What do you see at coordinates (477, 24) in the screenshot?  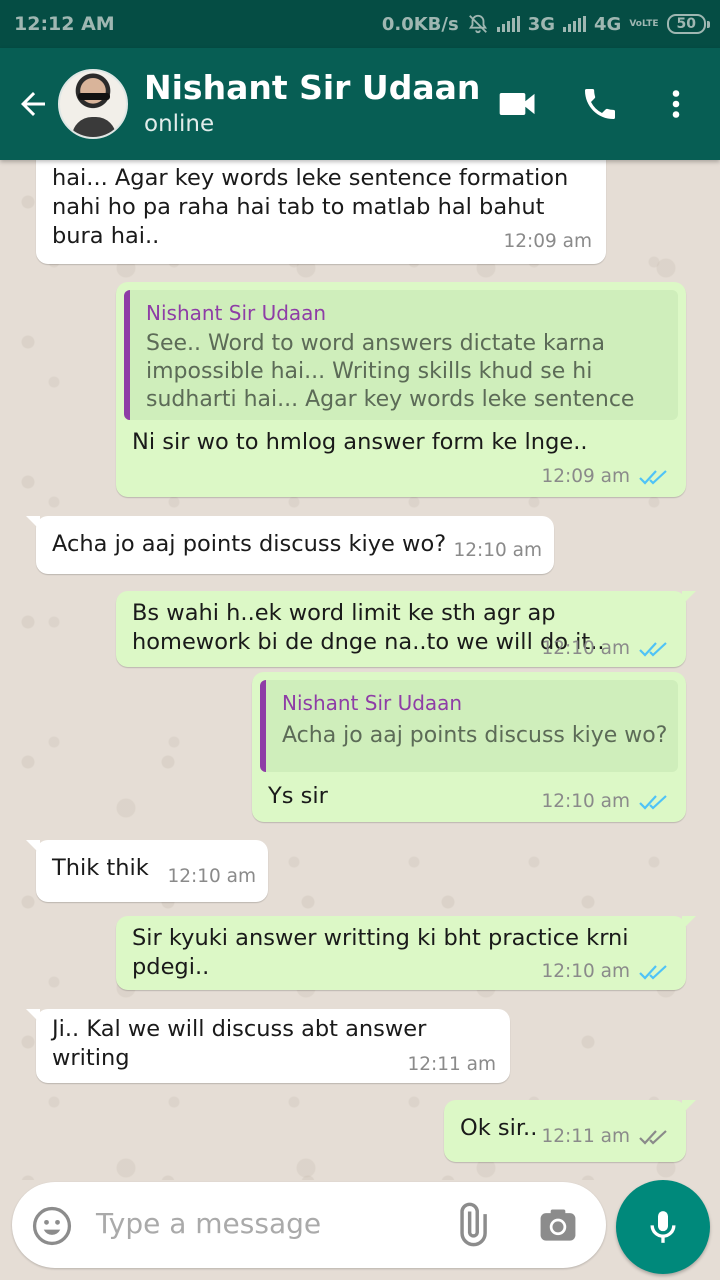 I see `mute-icon` at bounding box center [477, 24].